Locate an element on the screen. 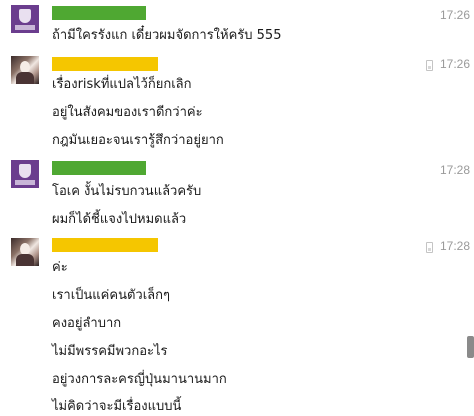  message-text: เรื่องriskที่แปลไว้ก็ยกเลิก is located at coordinates (122, 84).